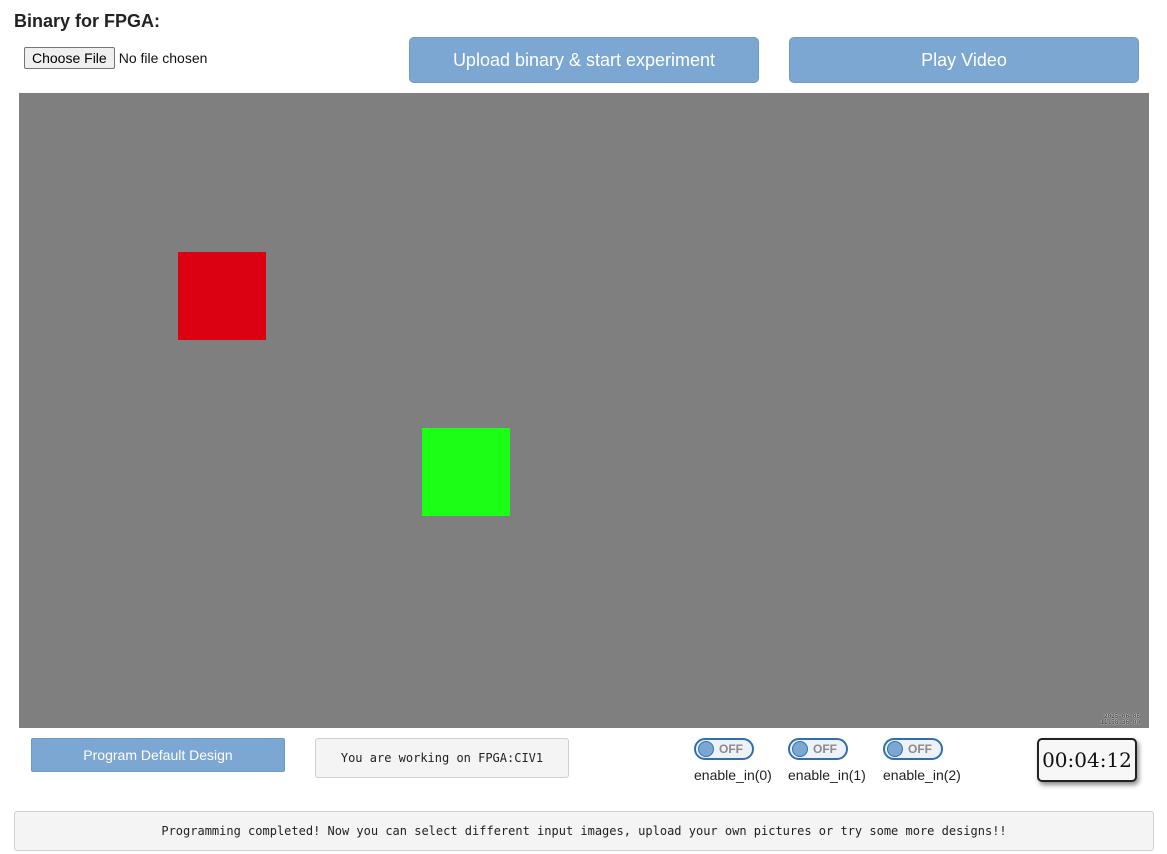 The width and height of the screenshot is (1167, 854). What do you see at coordinates (163, 58) in the screenshot?
I see `file-status-text: No file chosen` at bounding box center [163, 58].